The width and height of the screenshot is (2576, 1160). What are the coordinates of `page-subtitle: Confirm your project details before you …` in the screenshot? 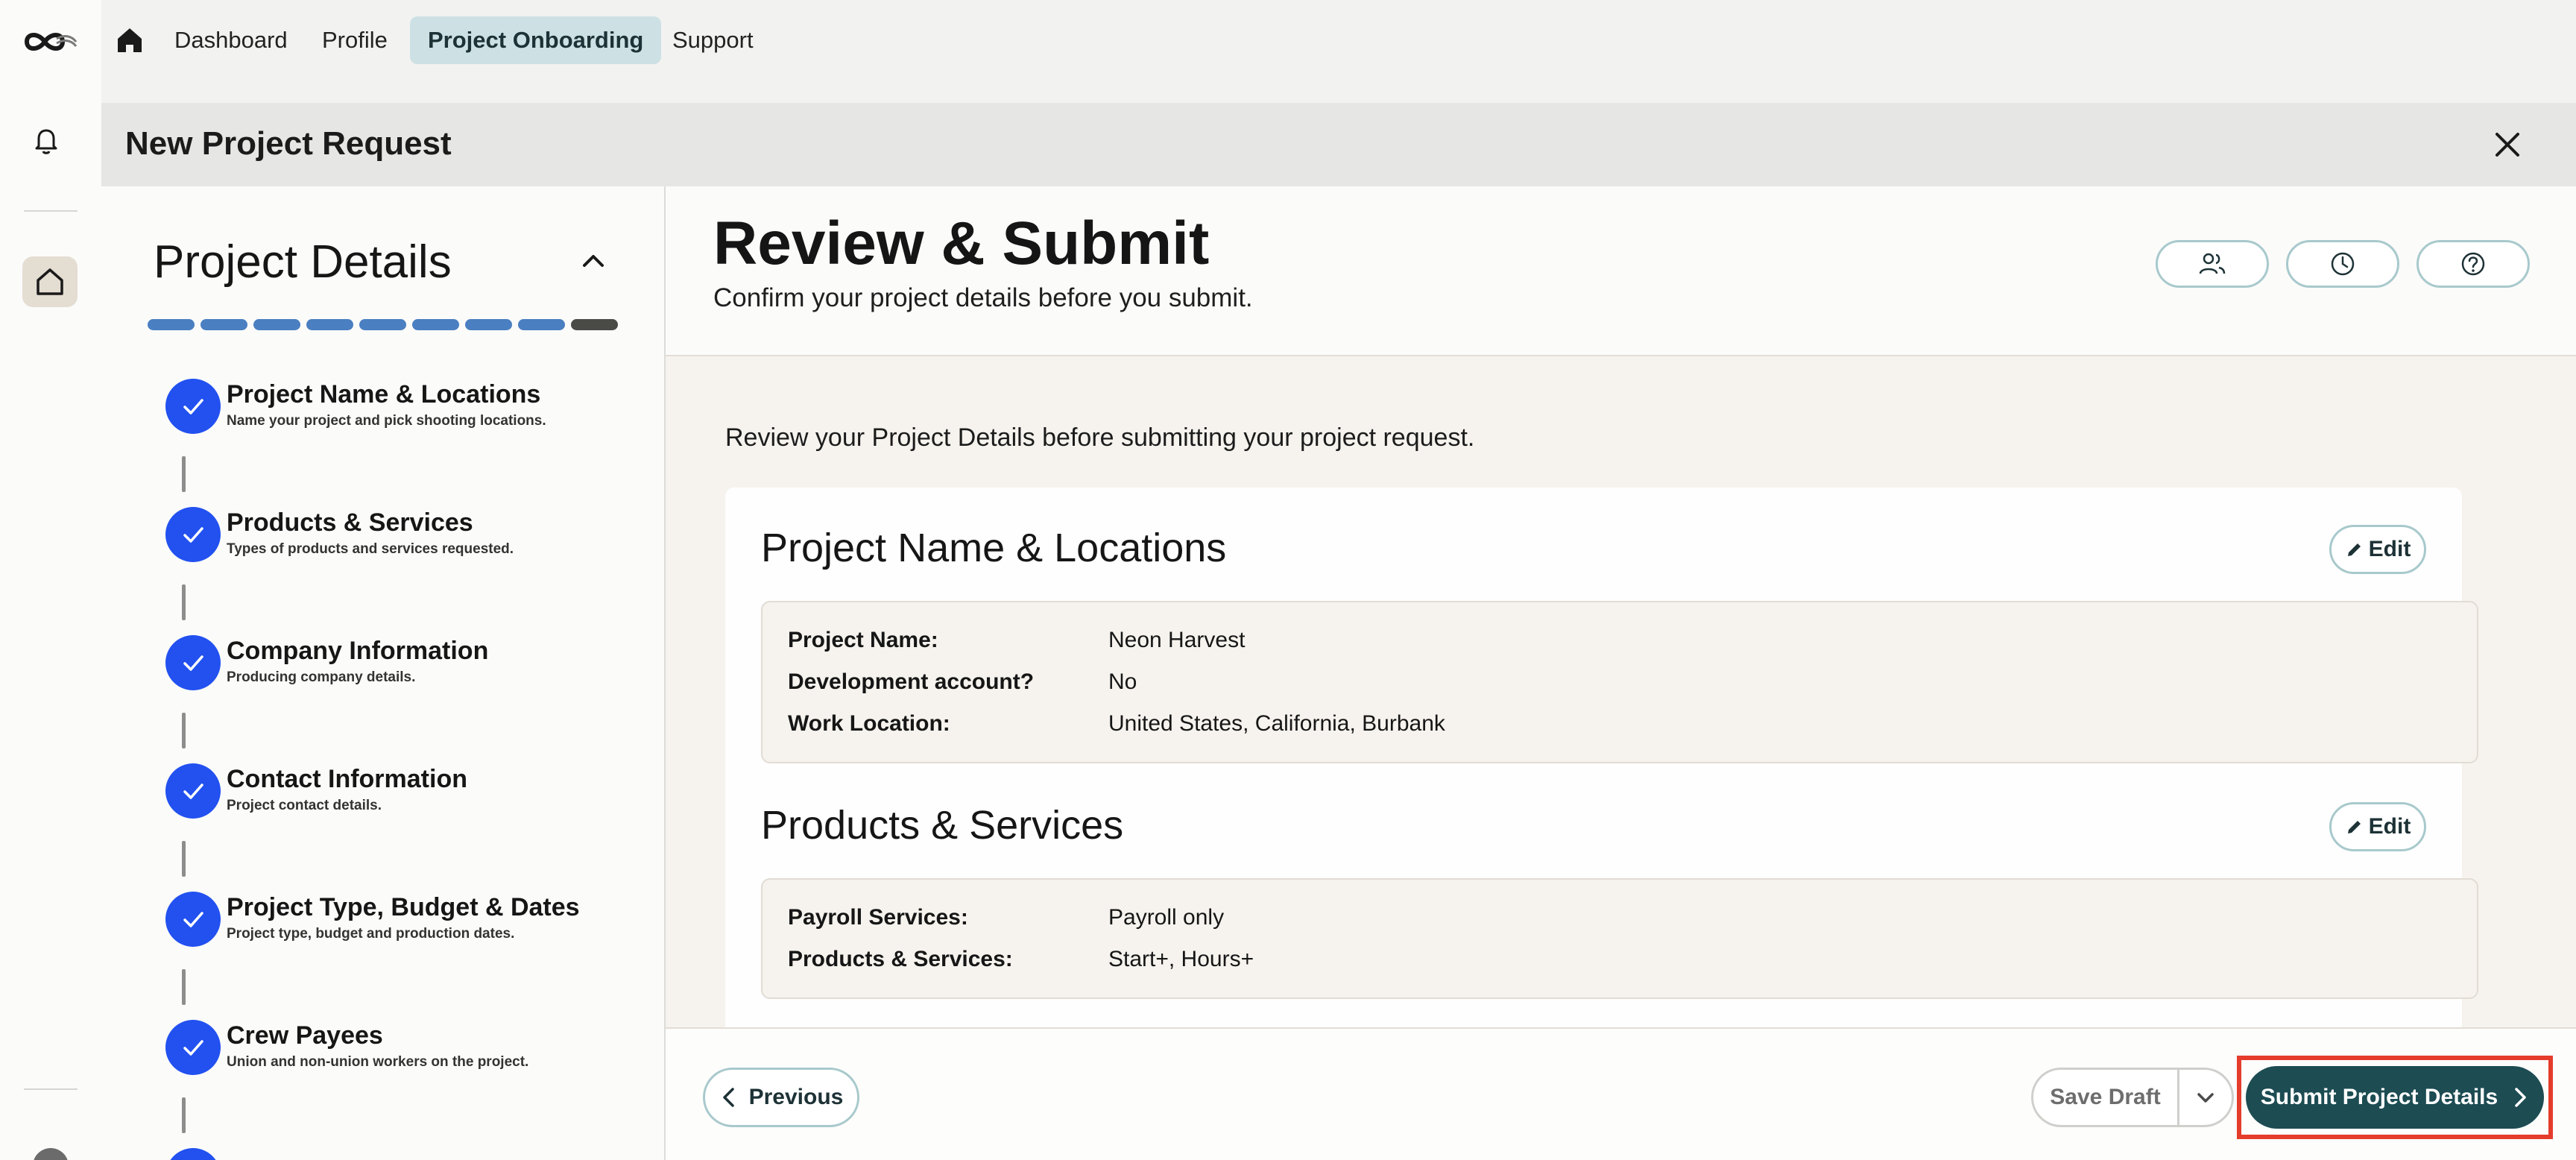 It's located at (983, 297).